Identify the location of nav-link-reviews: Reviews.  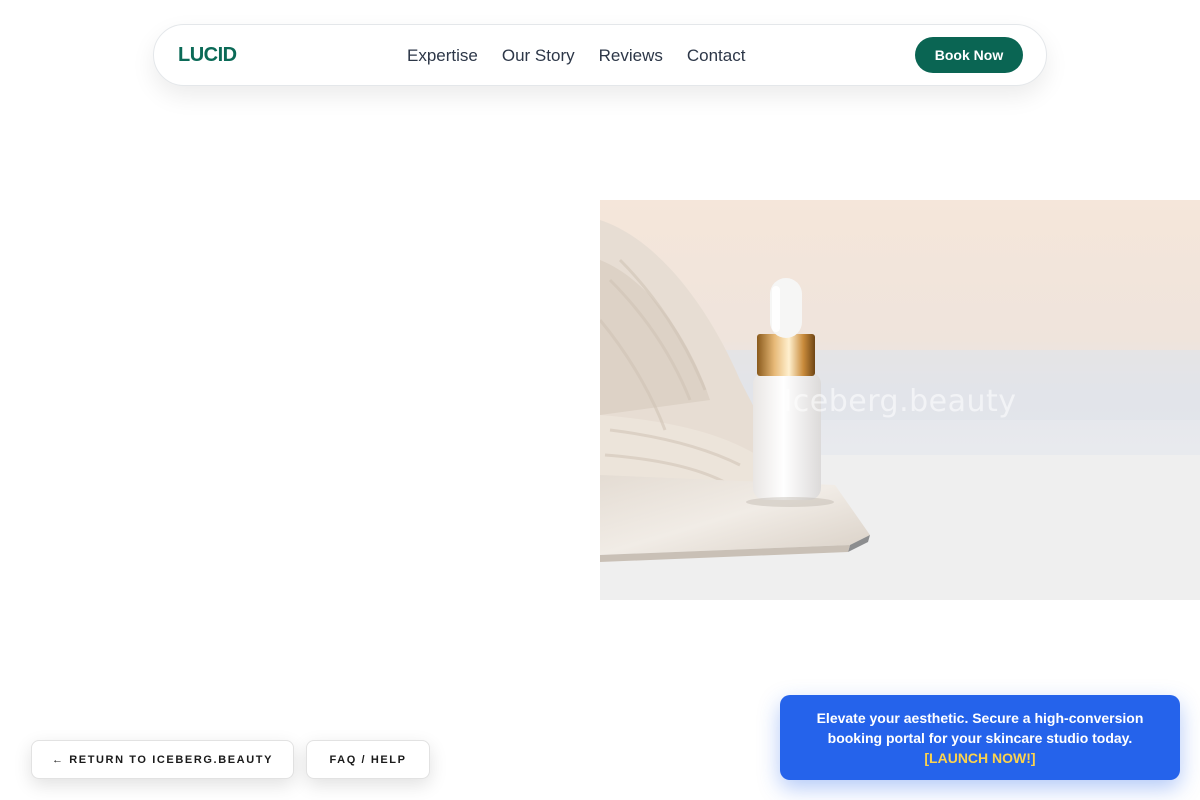
(631, 56).